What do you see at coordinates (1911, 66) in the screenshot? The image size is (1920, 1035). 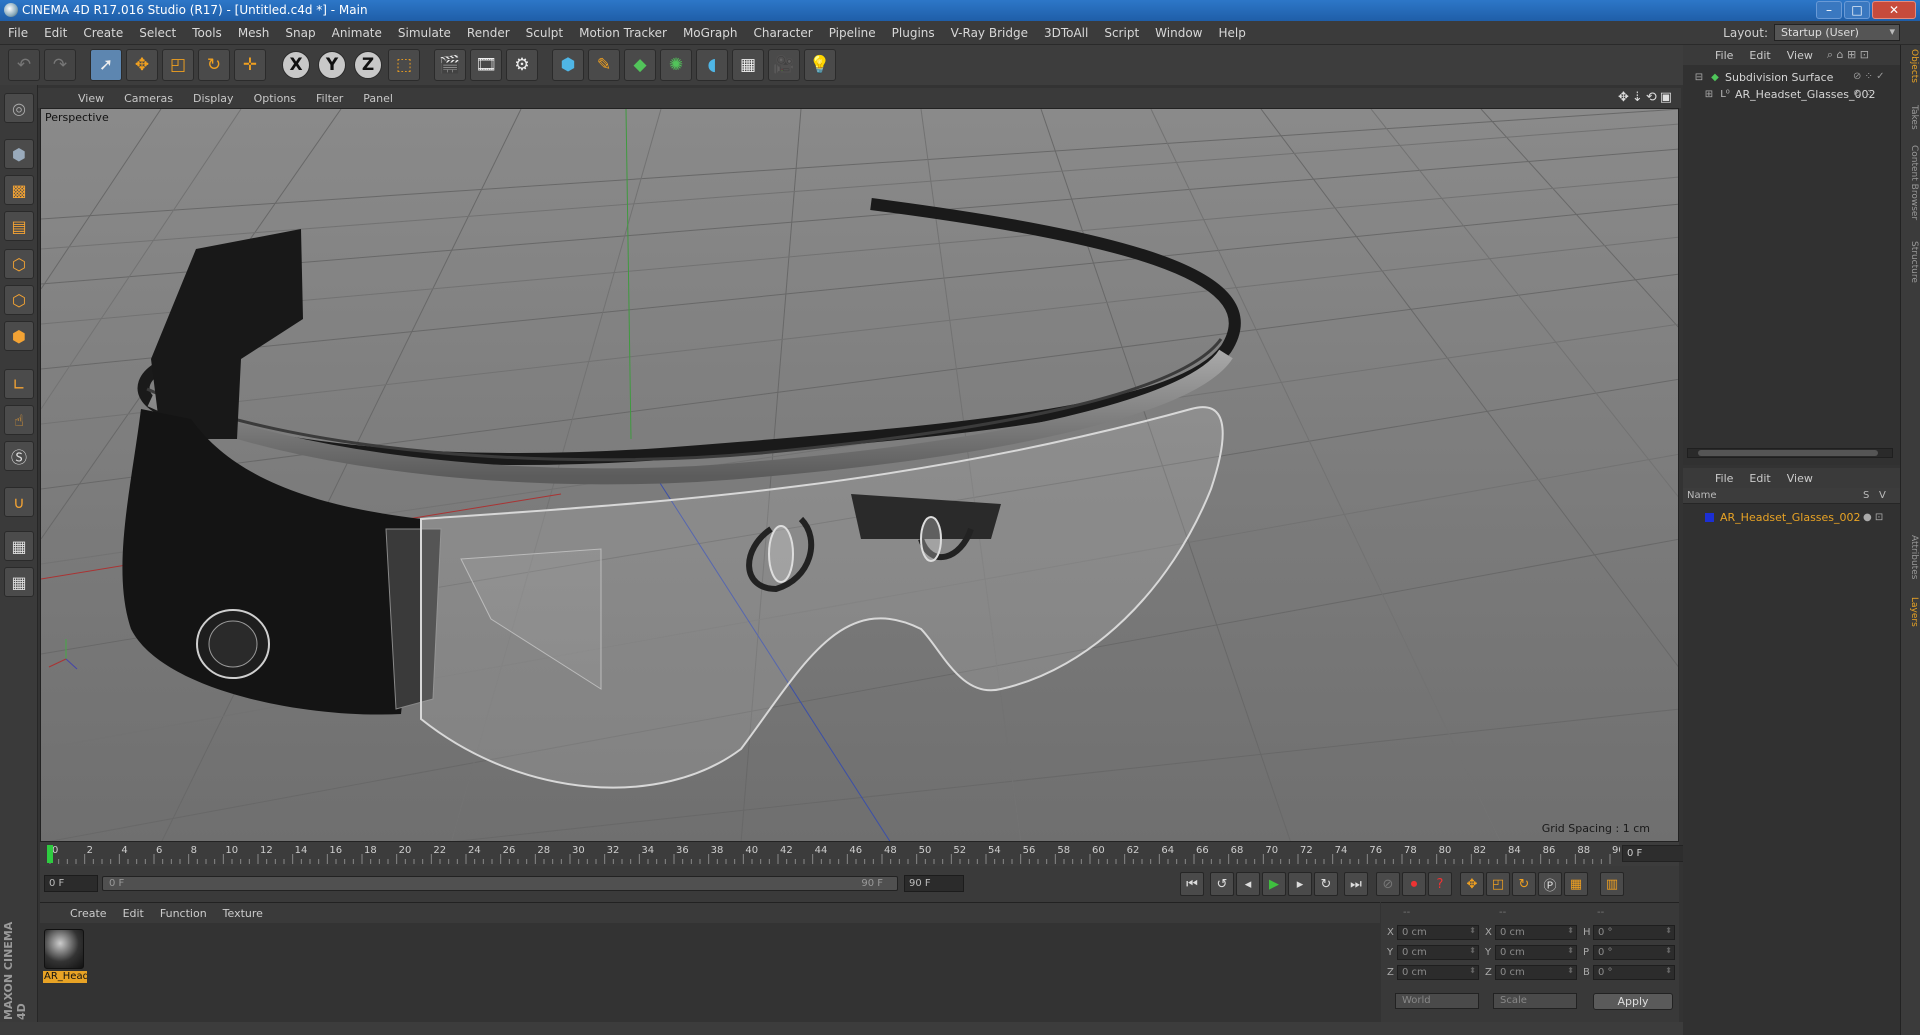 I see `tab-objects: Objects` at bounding box center [1911, 66].